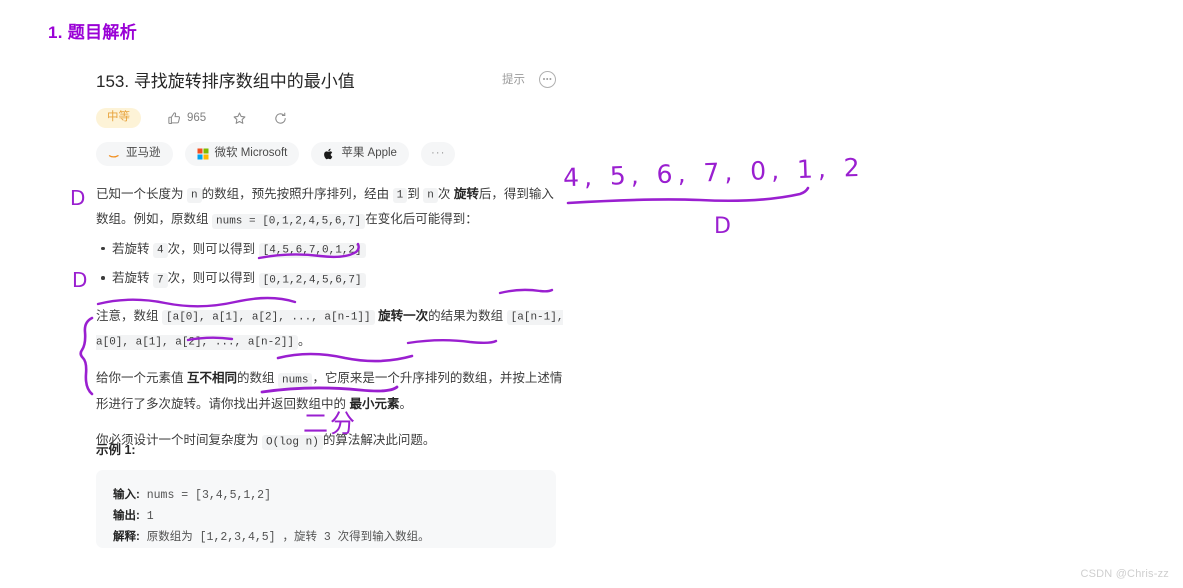  I want to click on description-paragraph-4: 你必须设计一个时间复杂度为 O(log n) 的算法解决此问题。, so click(330, 440).